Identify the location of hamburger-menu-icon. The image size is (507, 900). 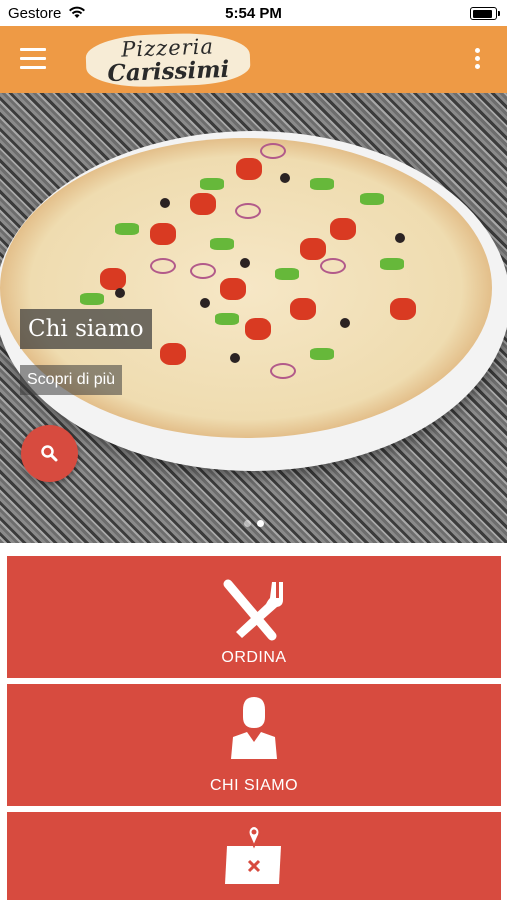
(33, 59).